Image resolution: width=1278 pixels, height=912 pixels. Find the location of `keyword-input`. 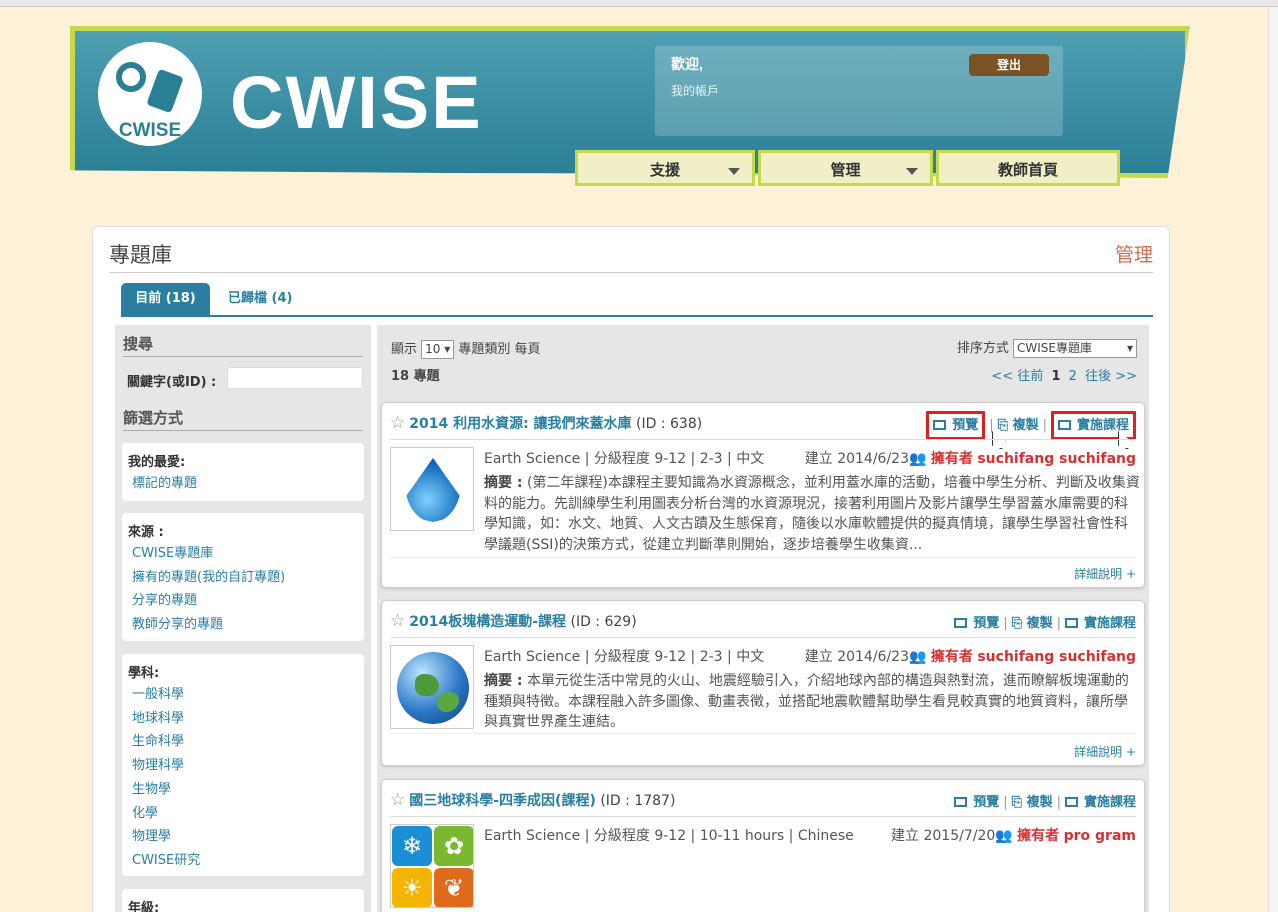

keyword-input is located at coordinates (295, 378).